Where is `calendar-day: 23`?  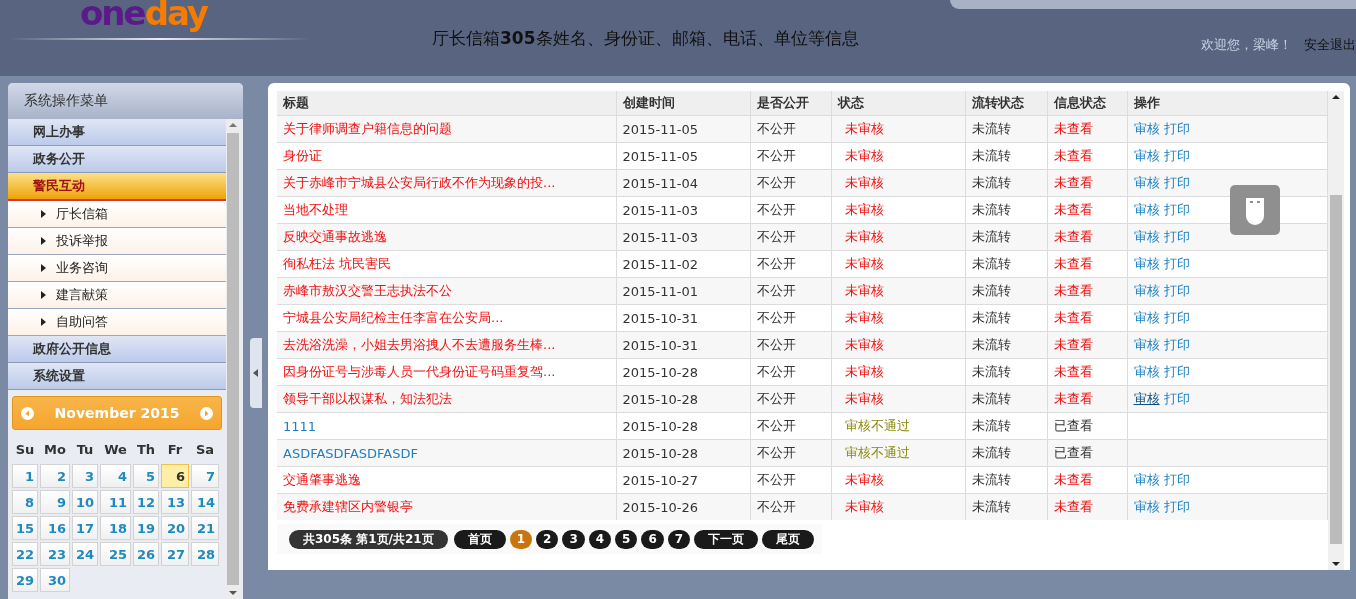 calendar-day: 23 is located at coordinates (55, 554).